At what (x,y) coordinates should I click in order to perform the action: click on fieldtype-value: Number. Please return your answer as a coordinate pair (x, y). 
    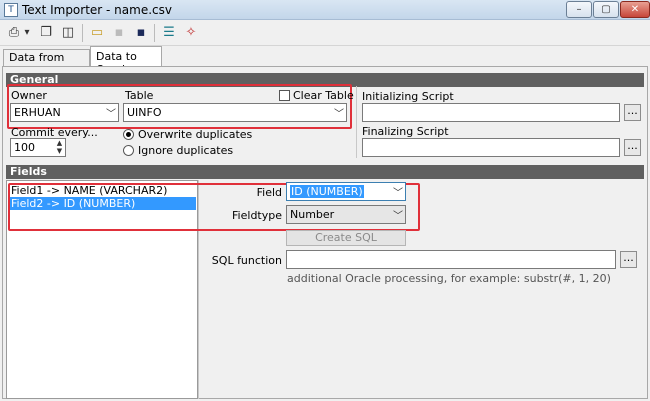
    Looking at the image, I should click on (312, 214).